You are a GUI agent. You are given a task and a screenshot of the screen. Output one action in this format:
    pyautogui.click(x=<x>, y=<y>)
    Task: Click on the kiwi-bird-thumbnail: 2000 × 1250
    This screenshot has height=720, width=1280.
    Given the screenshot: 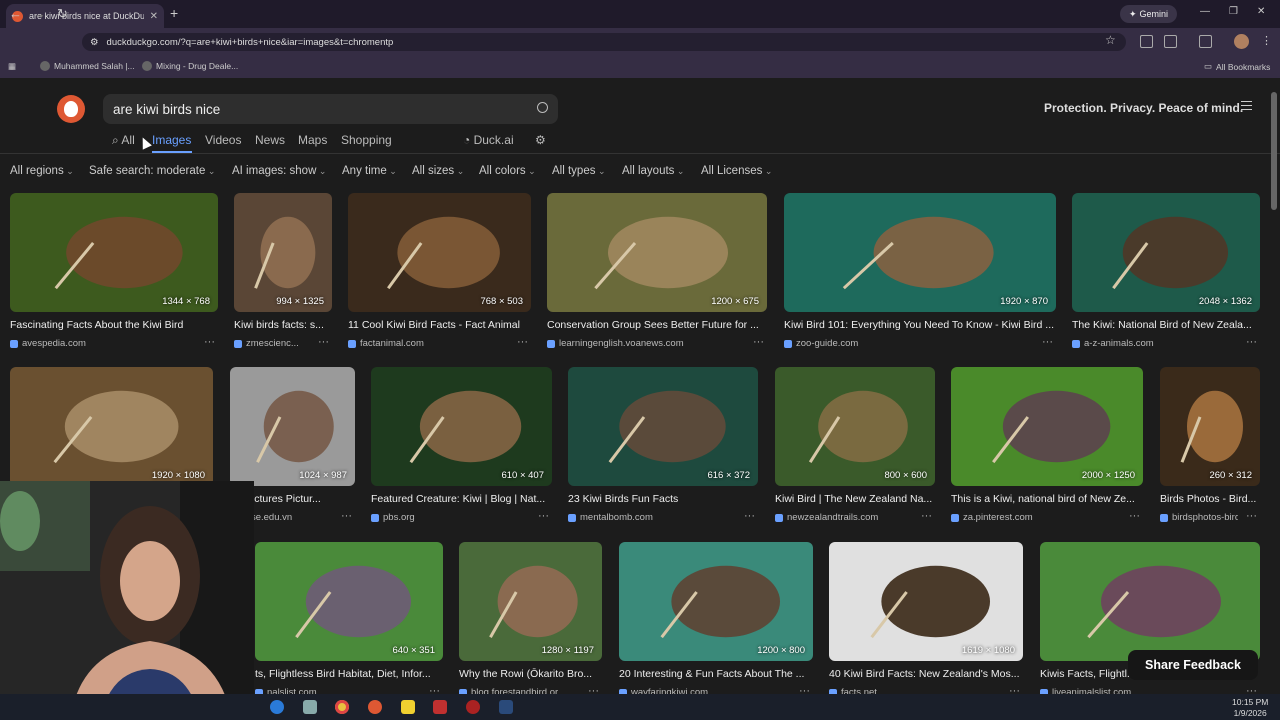 What is the action you would take?
    pyautogui.click(x=1047, y=426)
    